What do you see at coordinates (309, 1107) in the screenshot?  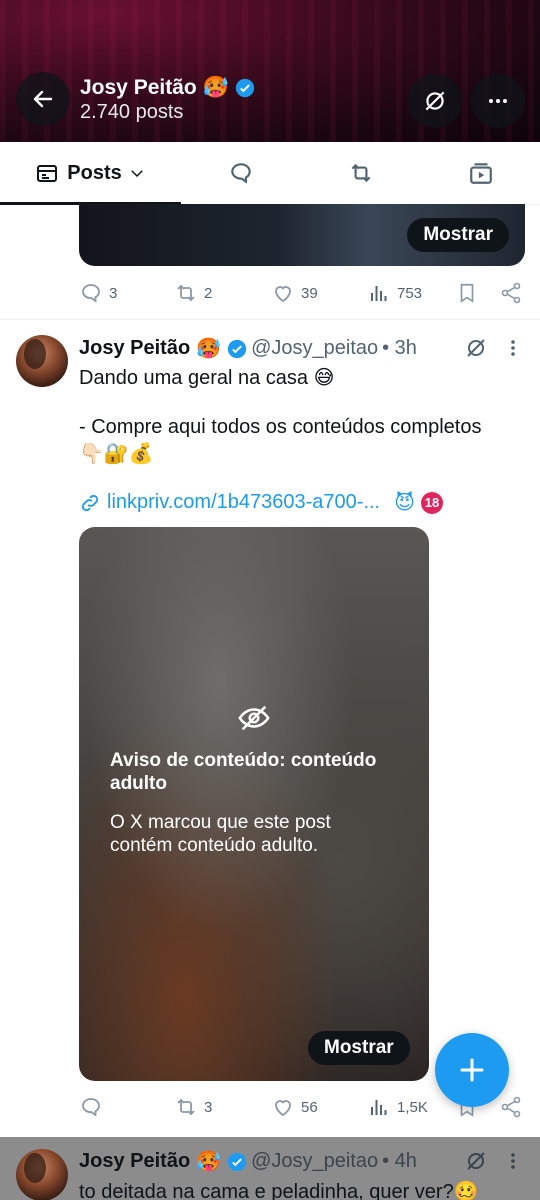 I see `like-count: 56` at bounding box center [309, 1107].